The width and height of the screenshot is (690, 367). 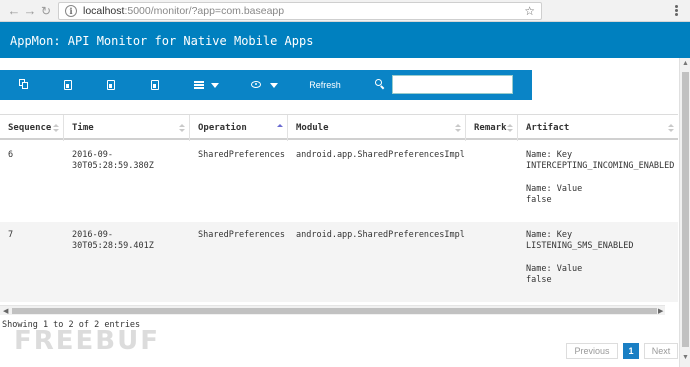 I want to click on visibility-eye-icon, so click(x=256, y=84).